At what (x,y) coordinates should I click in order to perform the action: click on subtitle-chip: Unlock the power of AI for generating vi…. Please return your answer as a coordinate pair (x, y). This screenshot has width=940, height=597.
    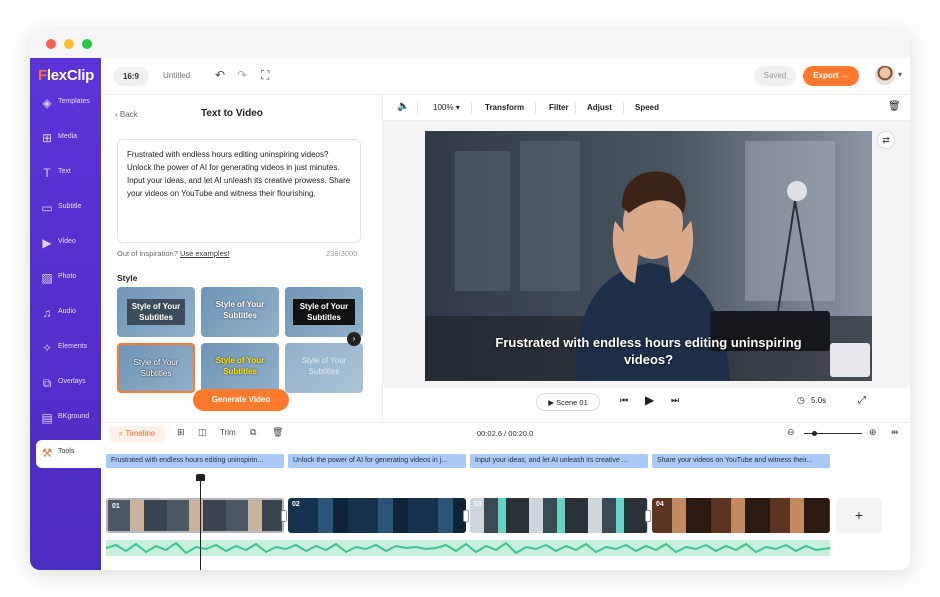
    Looking at the image, I should click on (377, 461).